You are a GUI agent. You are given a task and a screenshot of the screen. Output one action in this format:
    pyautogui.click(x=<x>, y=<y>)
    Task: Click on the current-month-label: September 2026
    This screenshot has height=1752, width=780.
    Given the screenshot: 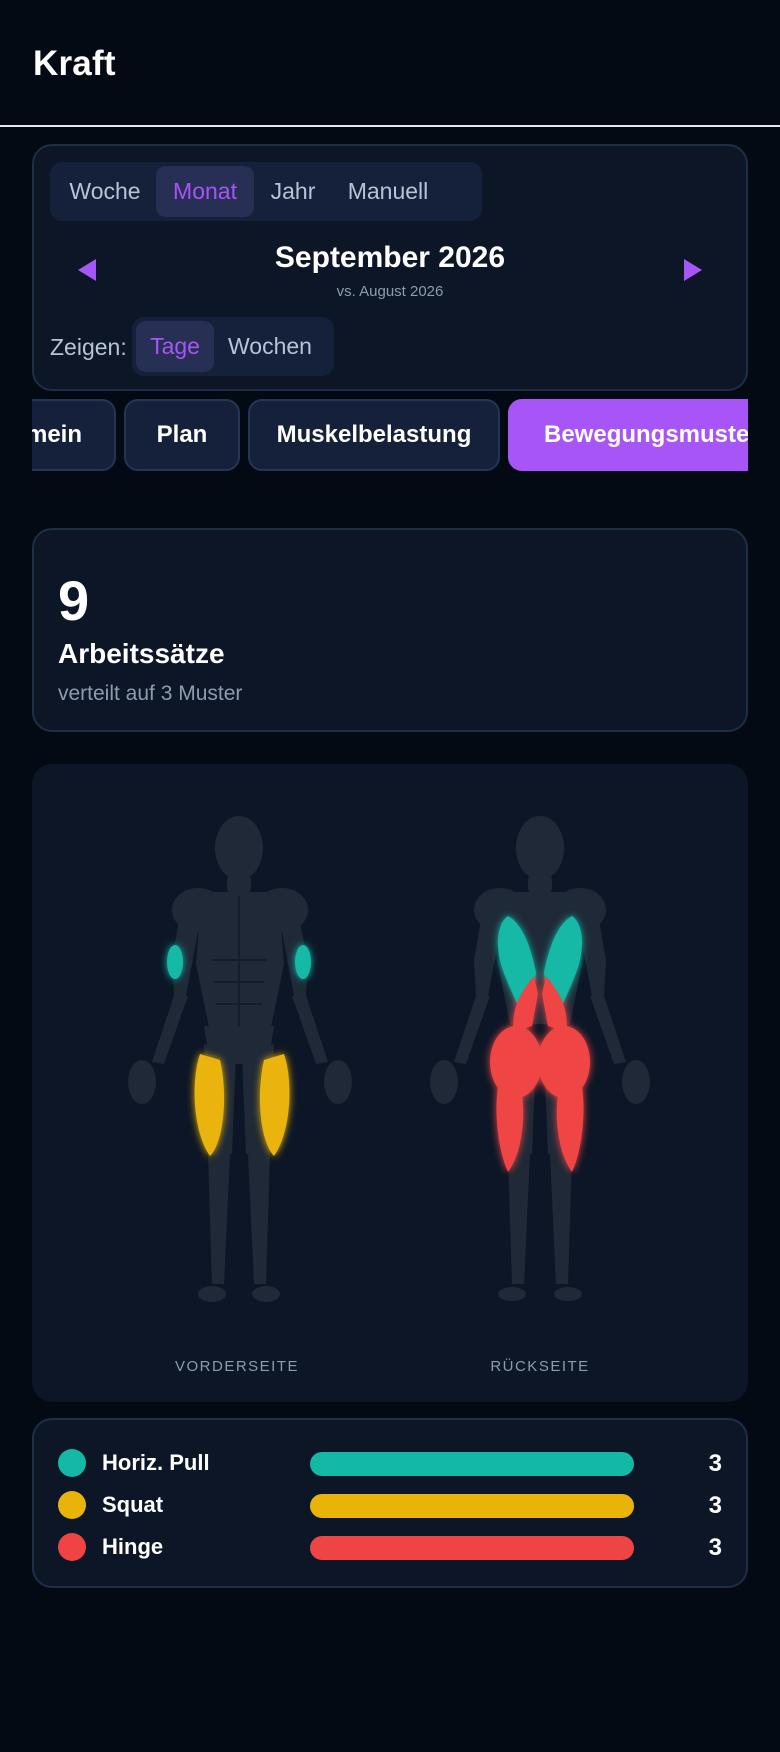 What is the action you would take?
    pyautogui.click(x=390, y=257)
    